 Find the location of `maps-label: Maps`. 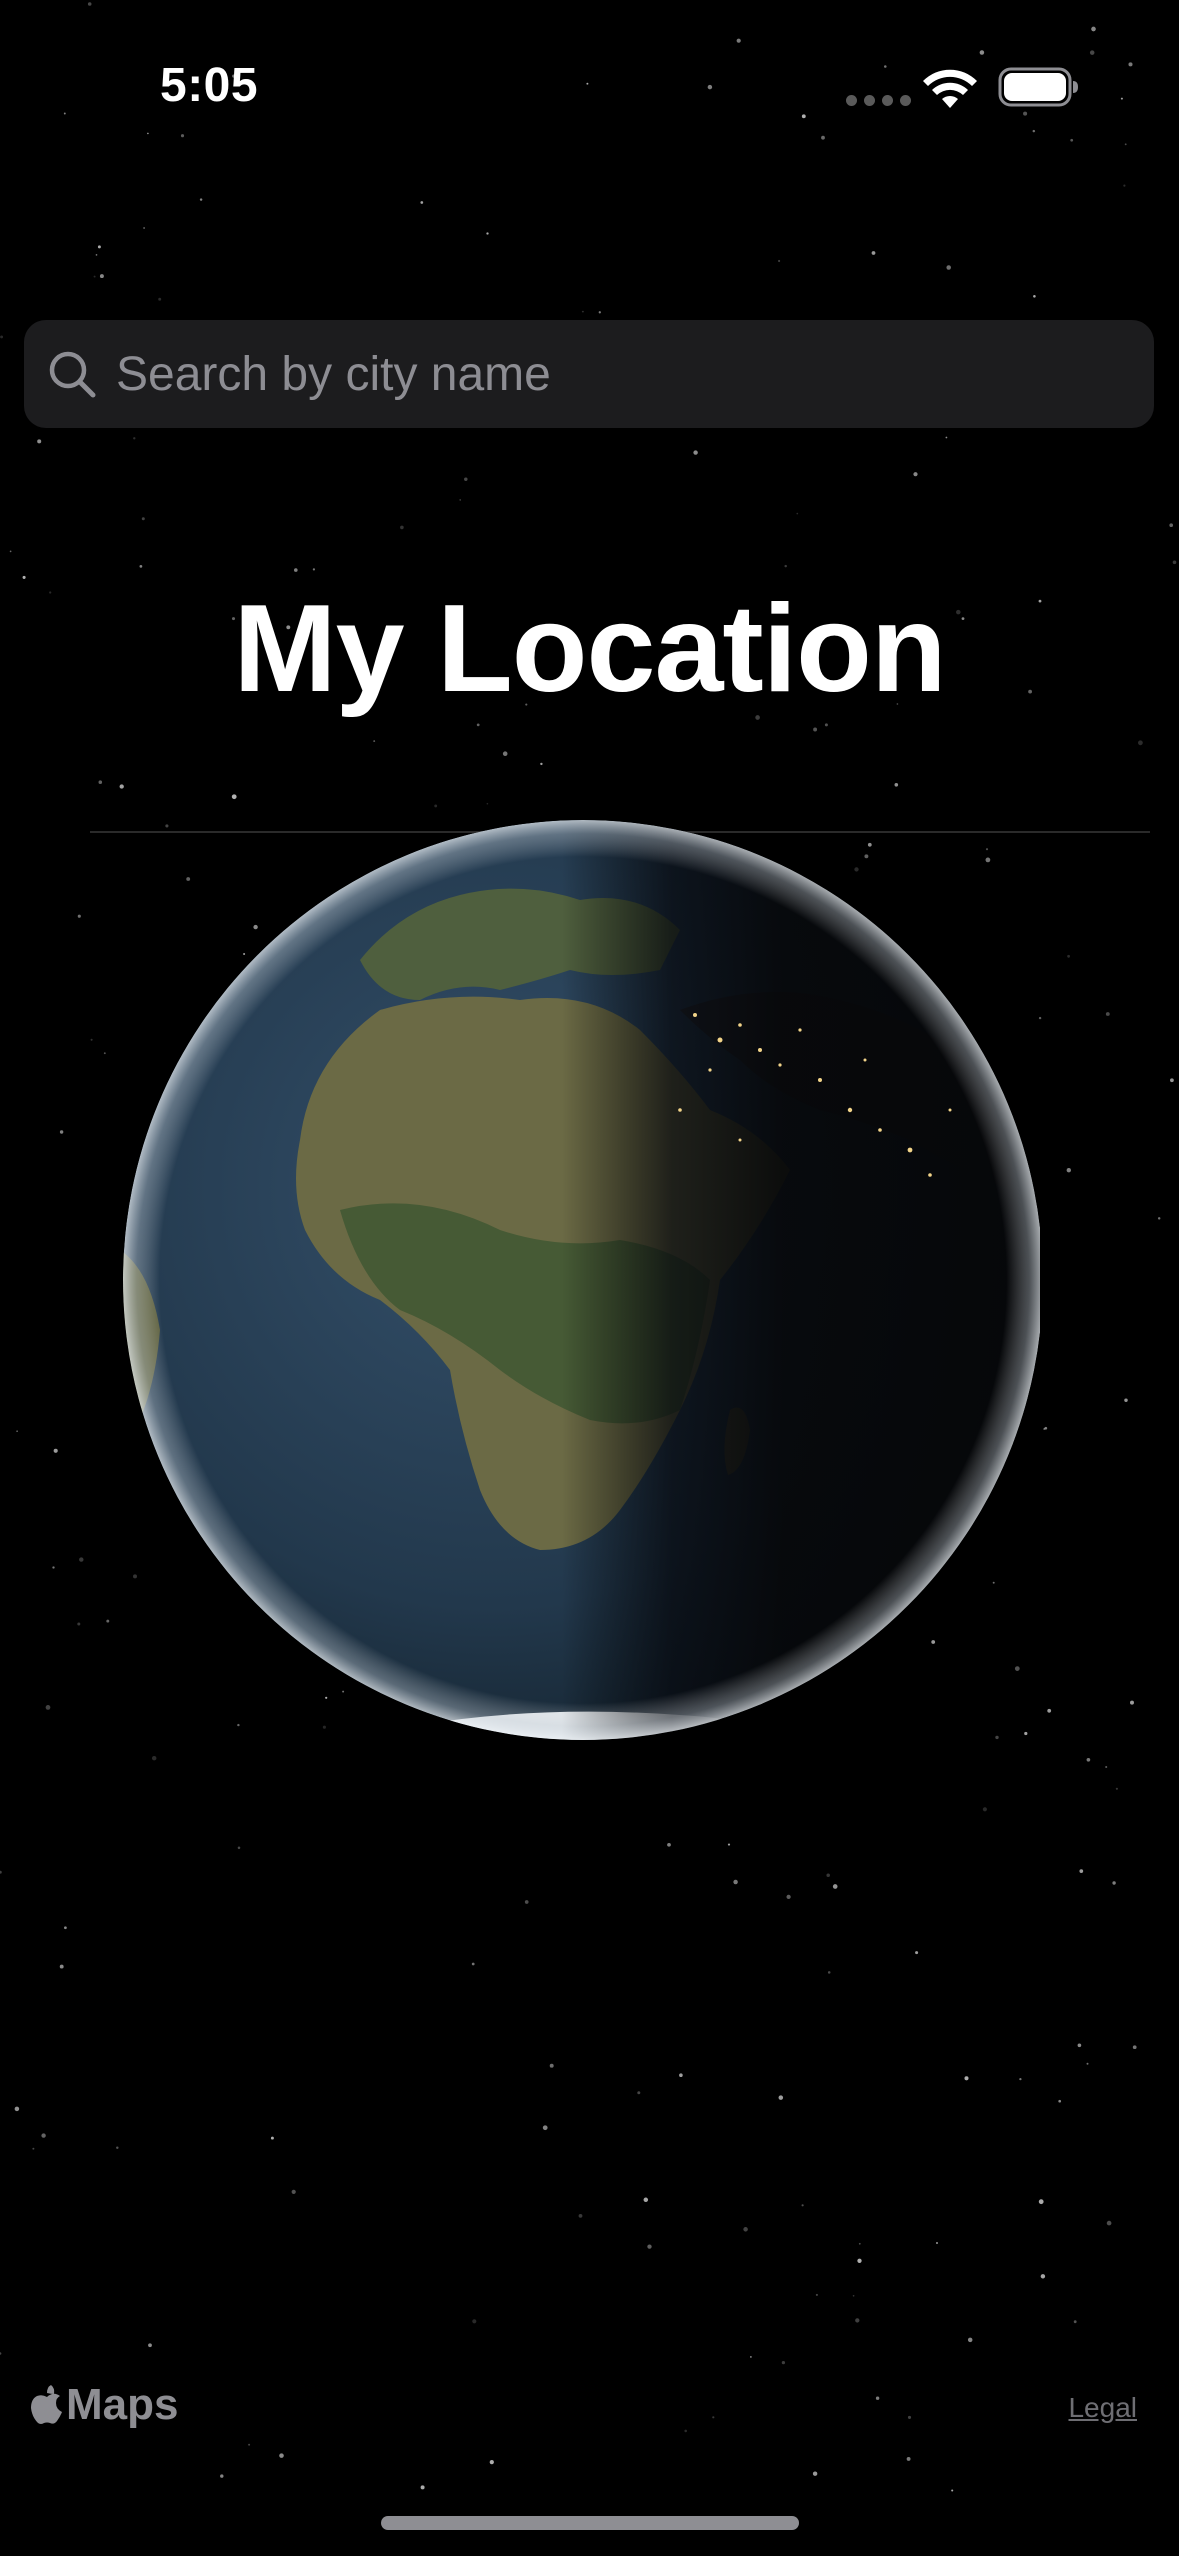

maps-label: Maps is located at coordinates (122, 2404).